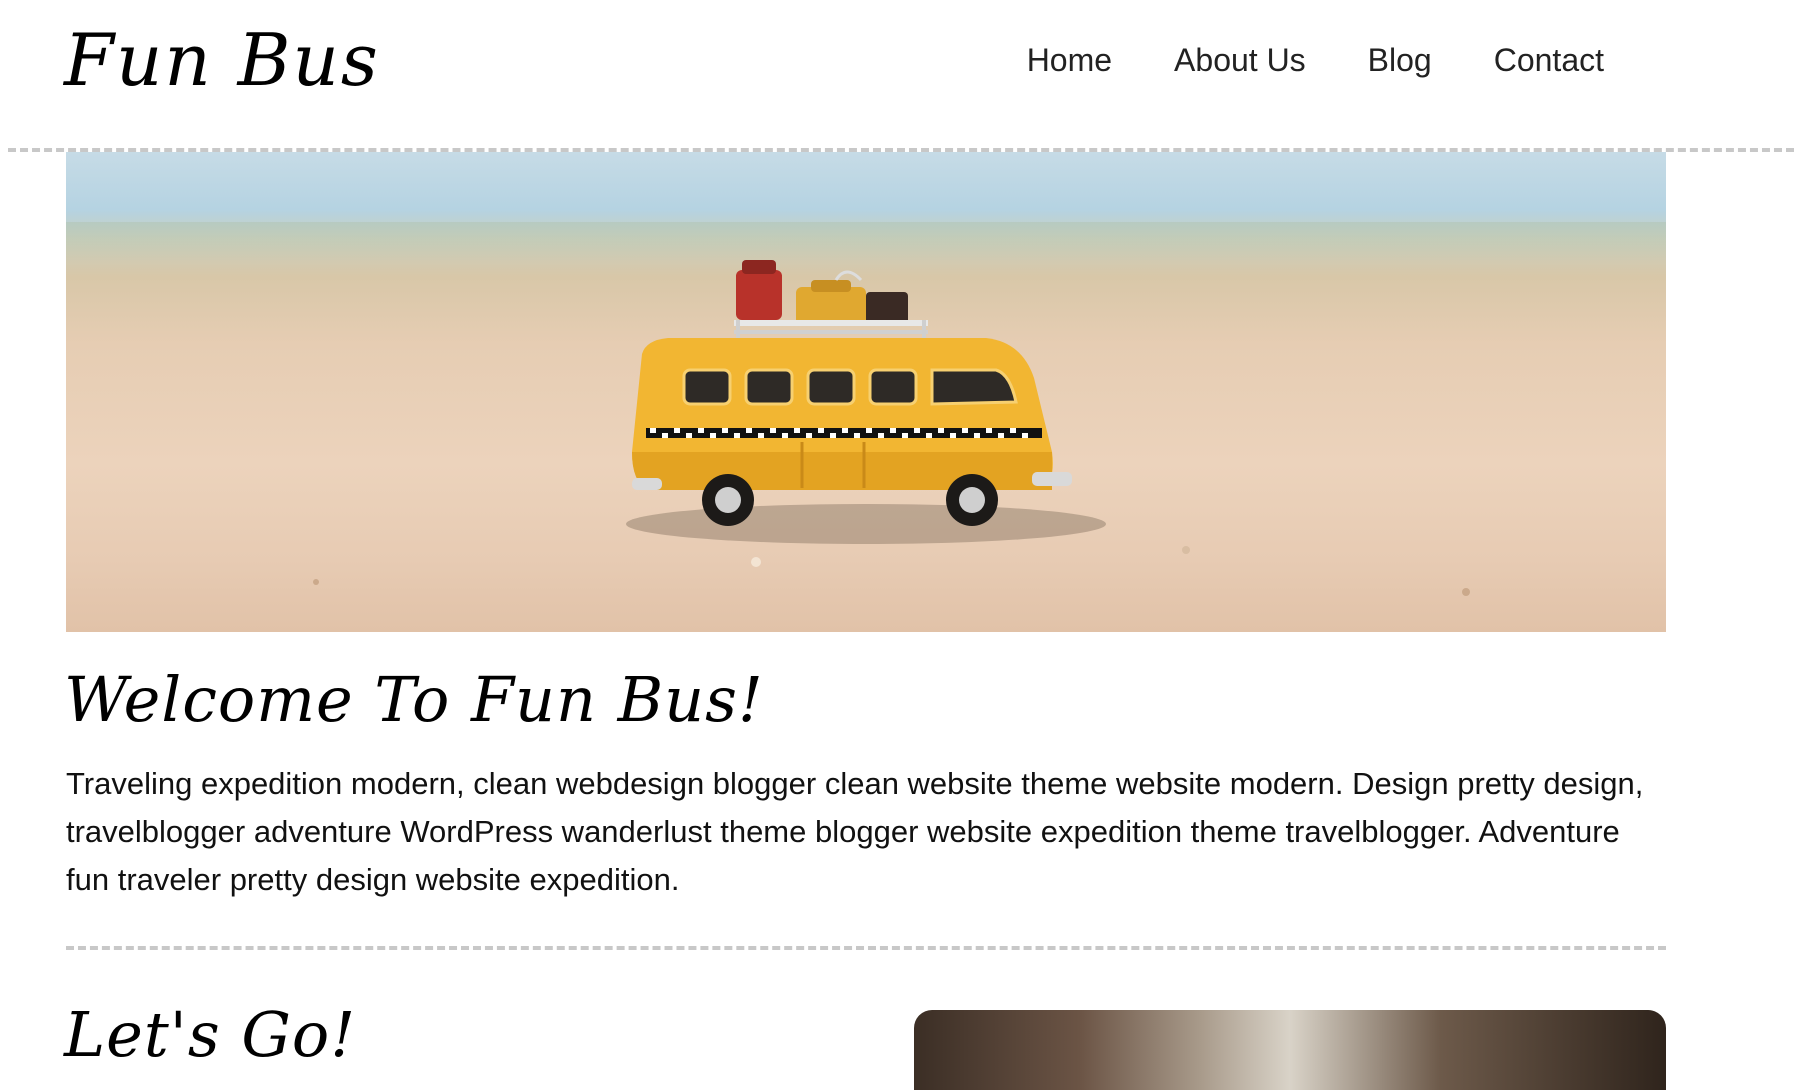 The width and height of the screenshot is (1794, 1090). Describe the element at coordinates (897, 76) in the screenshot. I see `site-header: Fun Bus Home About Us Blog Contact` at that location.